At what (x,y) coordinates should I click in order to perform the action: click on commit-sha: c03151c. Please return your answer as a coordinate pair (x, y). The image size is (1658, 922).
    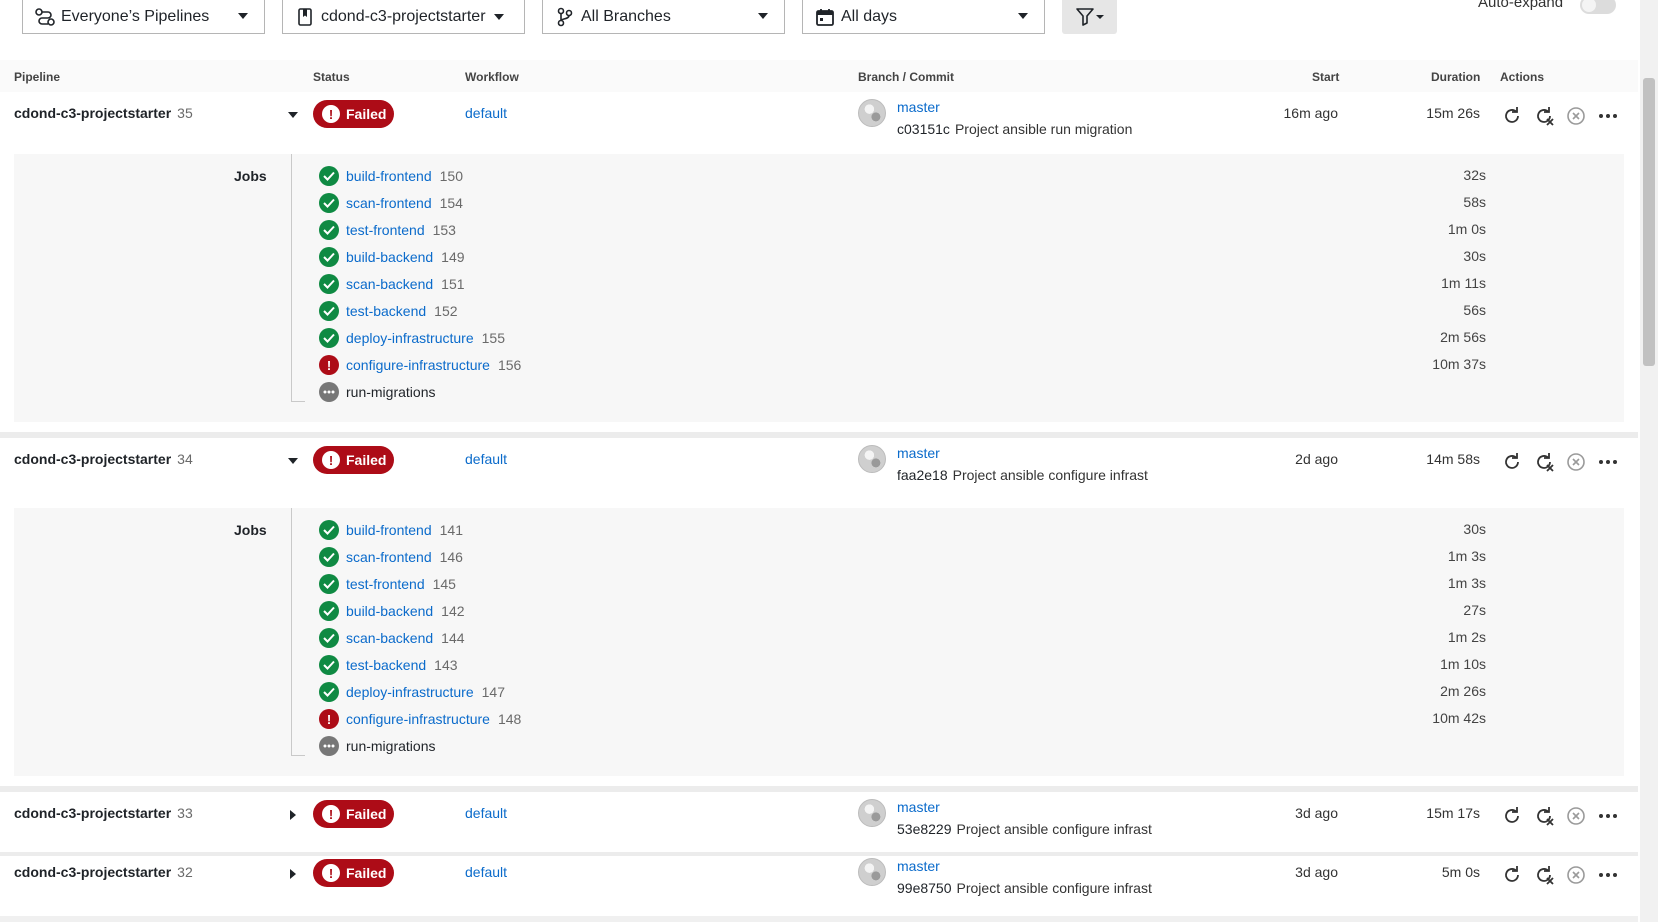
    Looking at the image, I should click on (923, 129).